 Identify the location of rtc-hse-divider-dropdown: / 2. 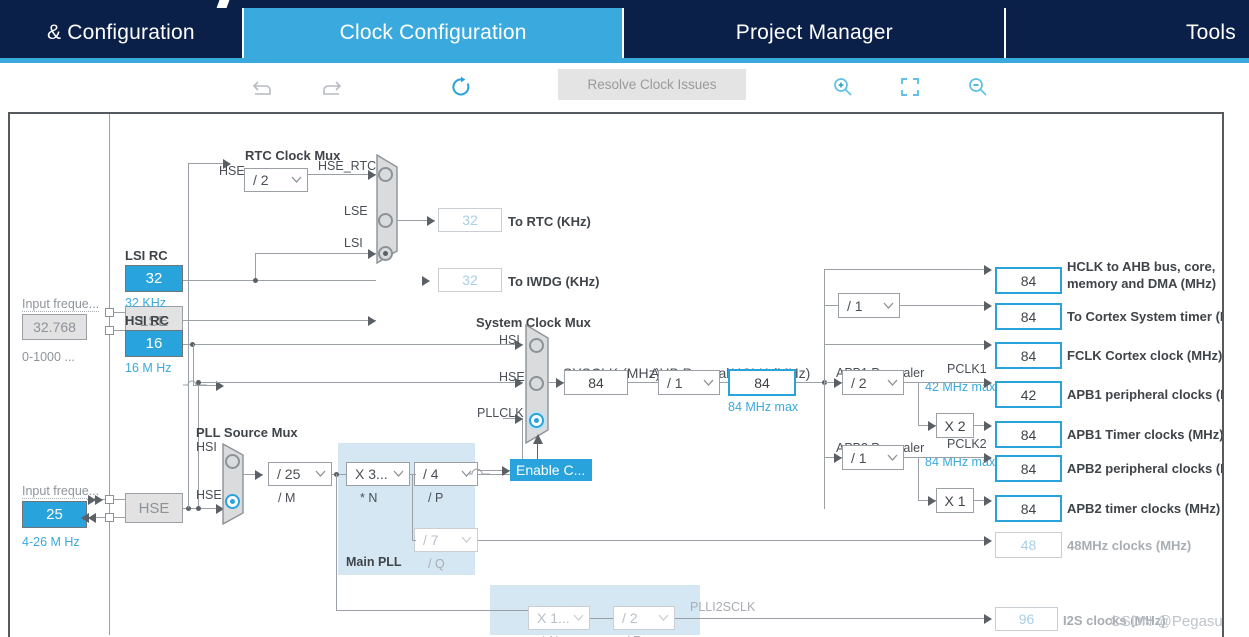
(276, 180).